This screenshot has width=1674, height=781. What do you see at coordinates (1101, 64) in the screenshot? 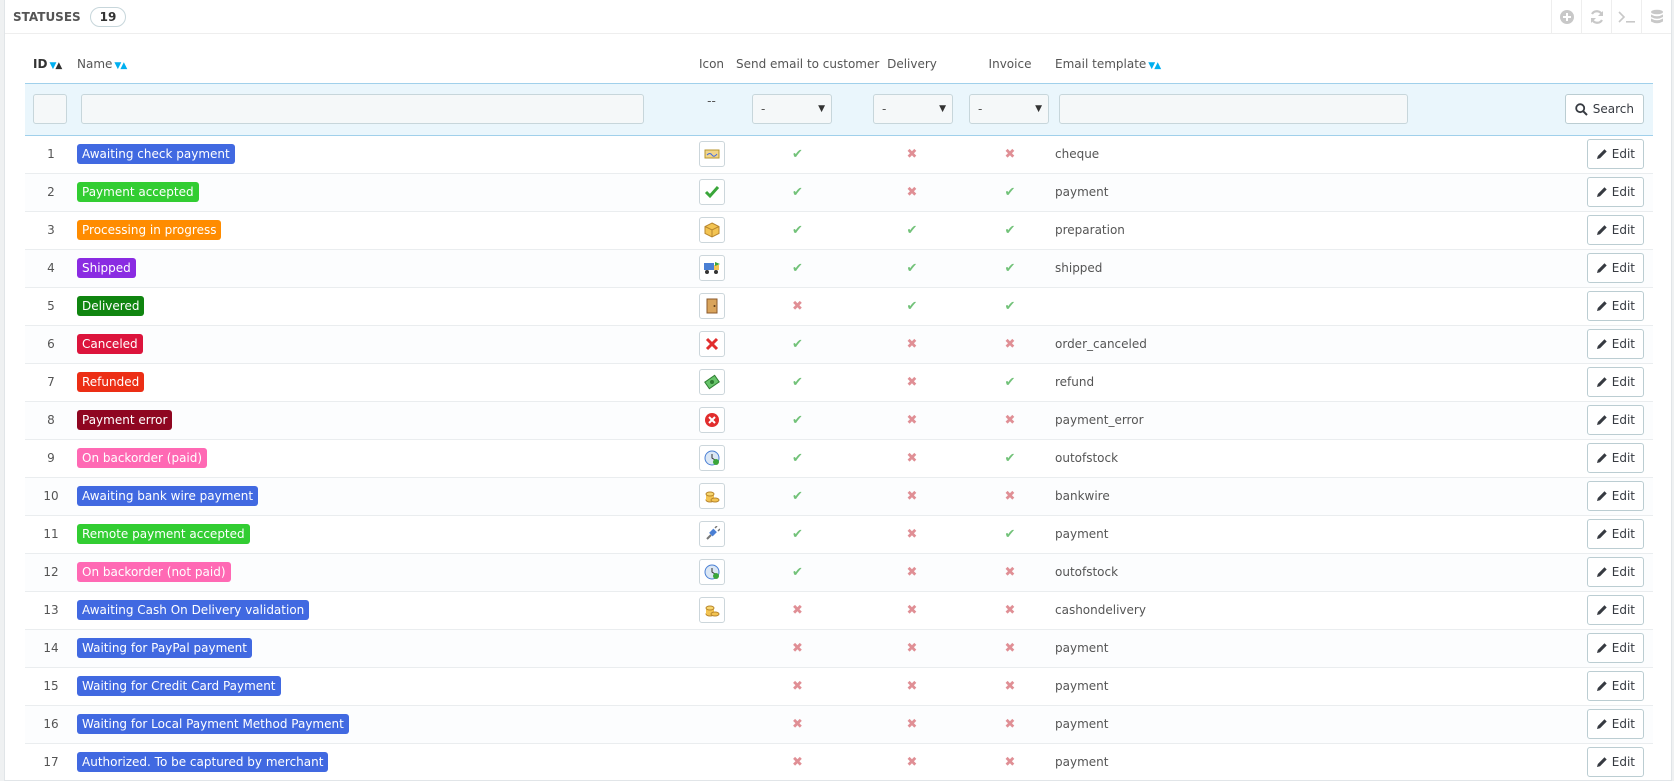
I see `column-label-email-template: Email template` at bounding box center [1101, 64].